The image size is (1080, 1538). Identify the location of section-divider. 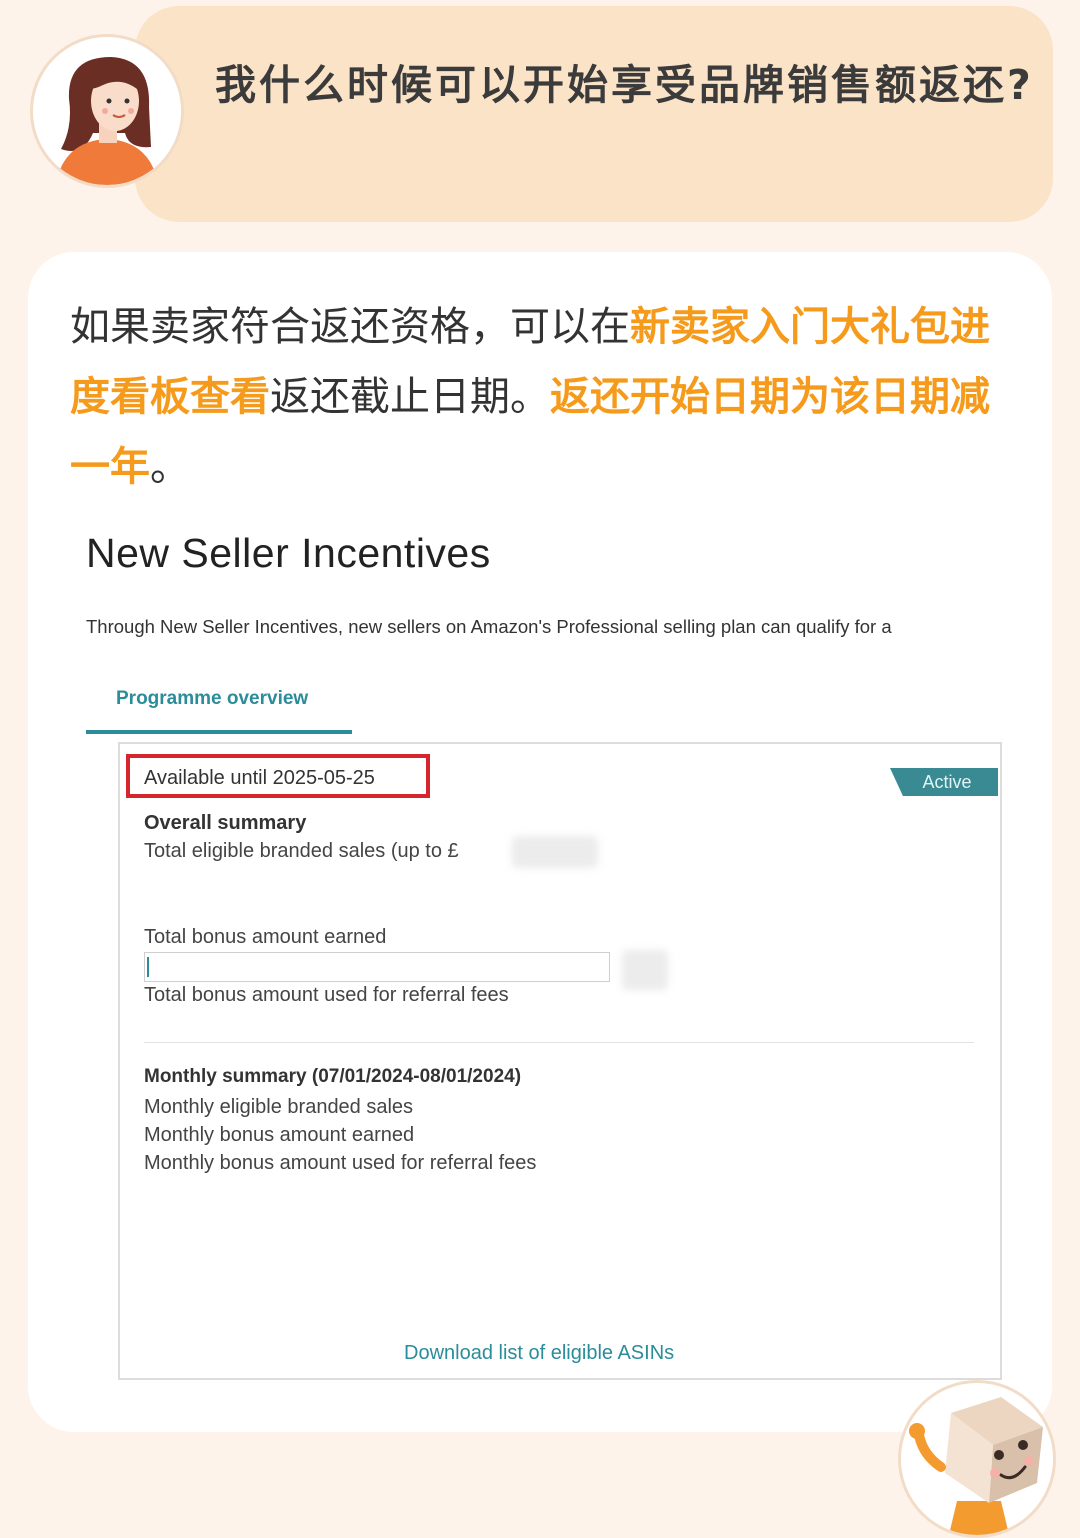
(559, 1042).